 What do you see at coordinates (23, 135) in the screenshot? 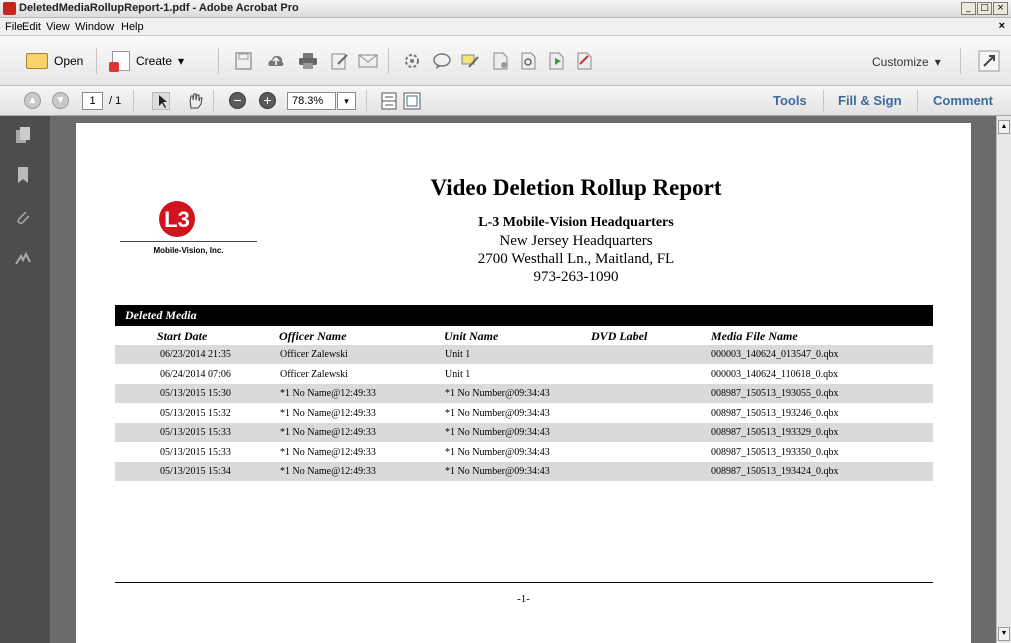
I see `page-thumbnails-icon` at bounding box center [23, 135].